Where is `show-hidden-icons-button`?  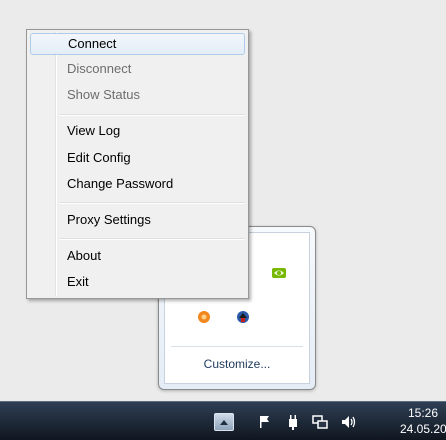 show-hidden-icons-button is located at coordinates (224, 422).